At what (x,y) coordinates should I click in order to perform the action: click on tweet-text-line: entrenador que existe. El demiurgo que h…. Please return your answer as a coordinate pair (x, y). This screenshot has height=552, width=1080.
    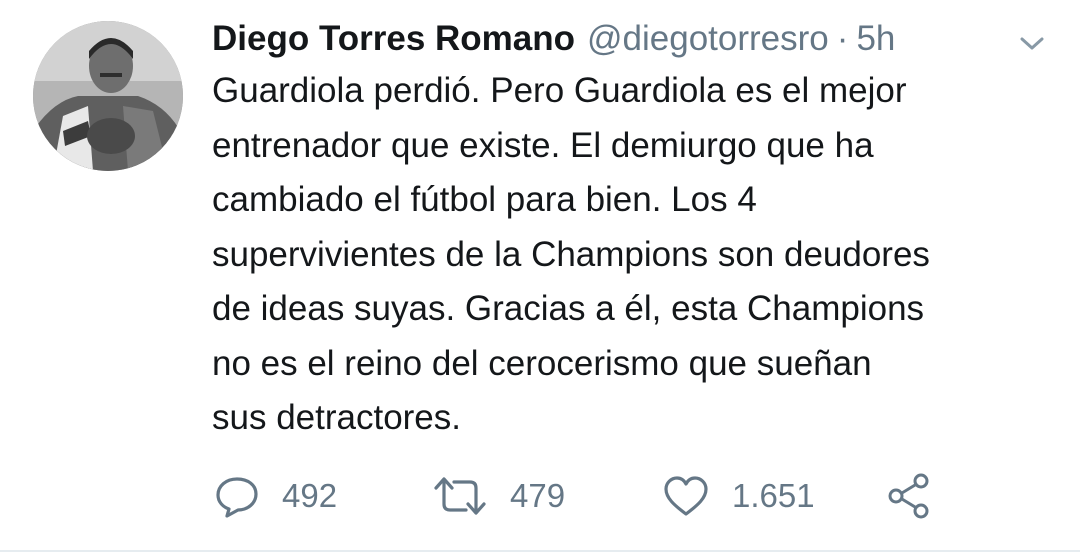
    Looking at the image, I should click on (543, 145).